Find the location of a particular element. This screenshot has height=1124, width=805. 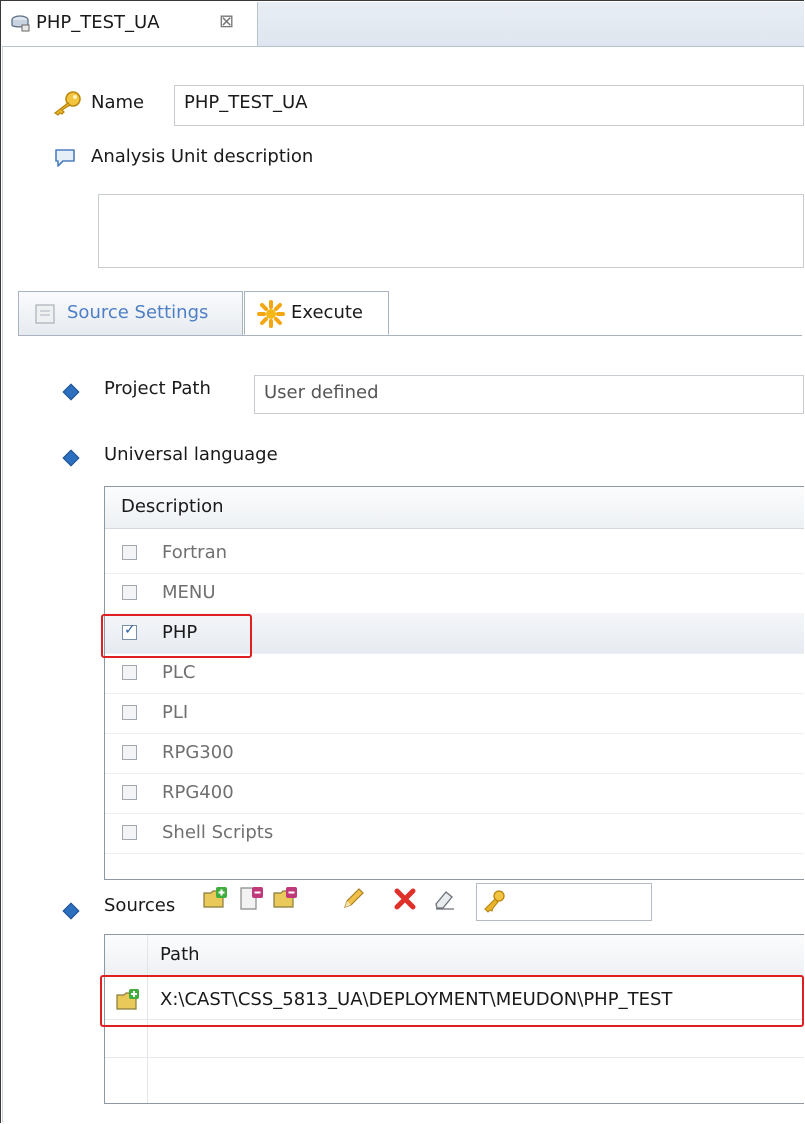

name-label: Name is located at coordinates (118, 102).